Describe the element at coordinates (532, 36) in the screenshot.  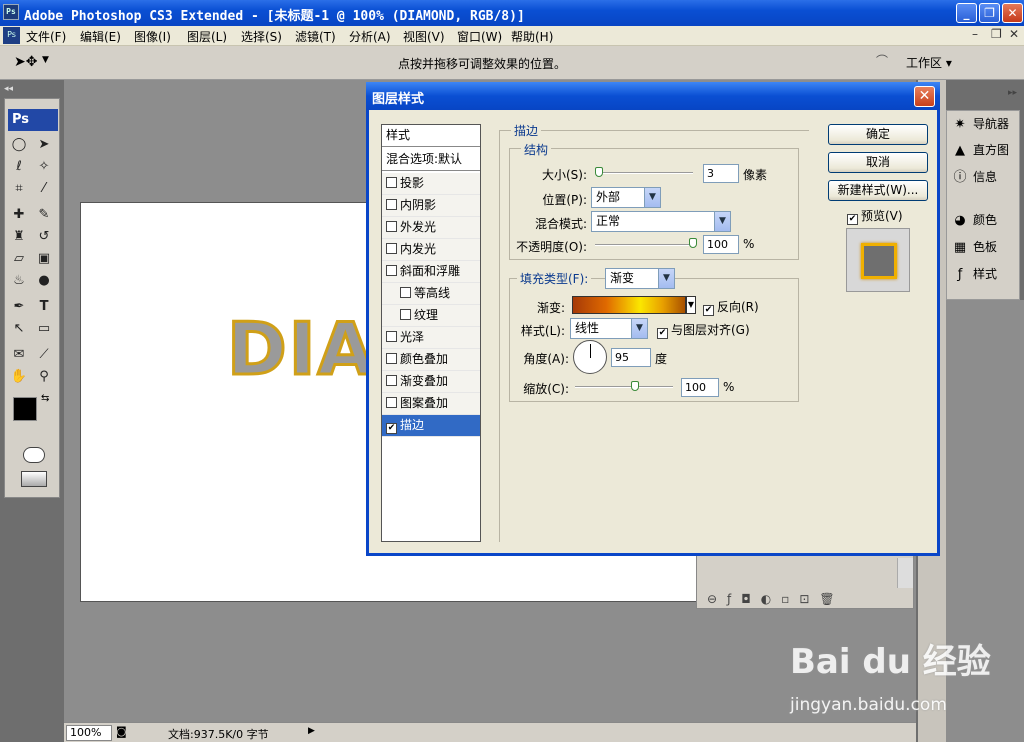
I see `menu-help: 帮助(H)` at that location.